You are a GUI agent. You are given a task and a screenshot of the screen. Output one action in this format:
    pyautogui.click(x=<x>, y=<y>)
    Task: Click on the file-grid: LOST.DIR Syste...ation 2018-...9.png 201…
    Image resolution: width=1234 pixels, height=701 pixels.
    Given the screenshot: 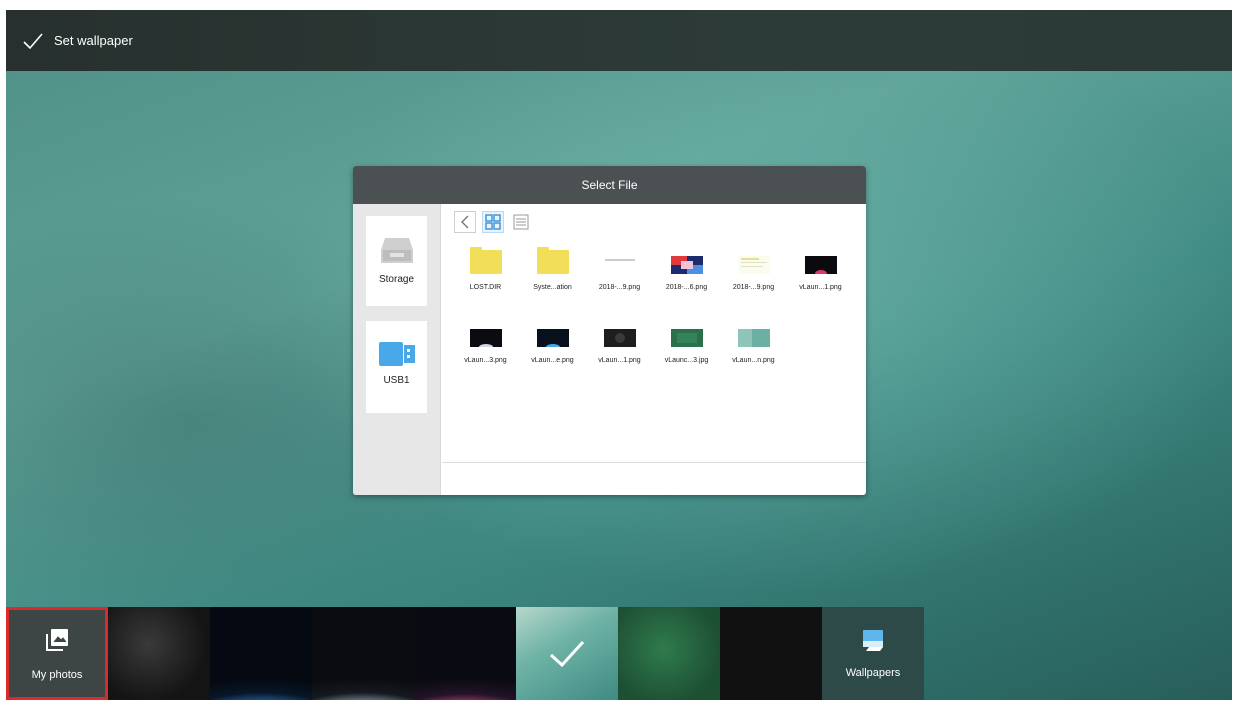 What is the action you would take?
    pyautogui.click(x=657, y=320)
    